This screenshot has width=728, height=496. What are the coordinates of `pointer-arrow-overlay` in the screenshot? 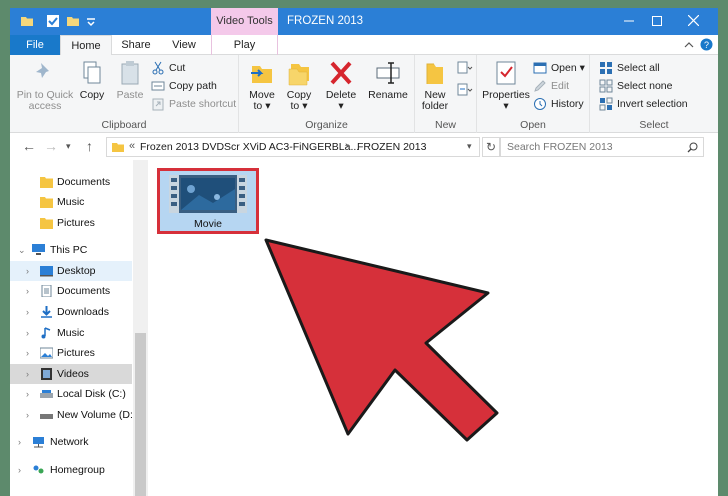 It's located at (381, 340).